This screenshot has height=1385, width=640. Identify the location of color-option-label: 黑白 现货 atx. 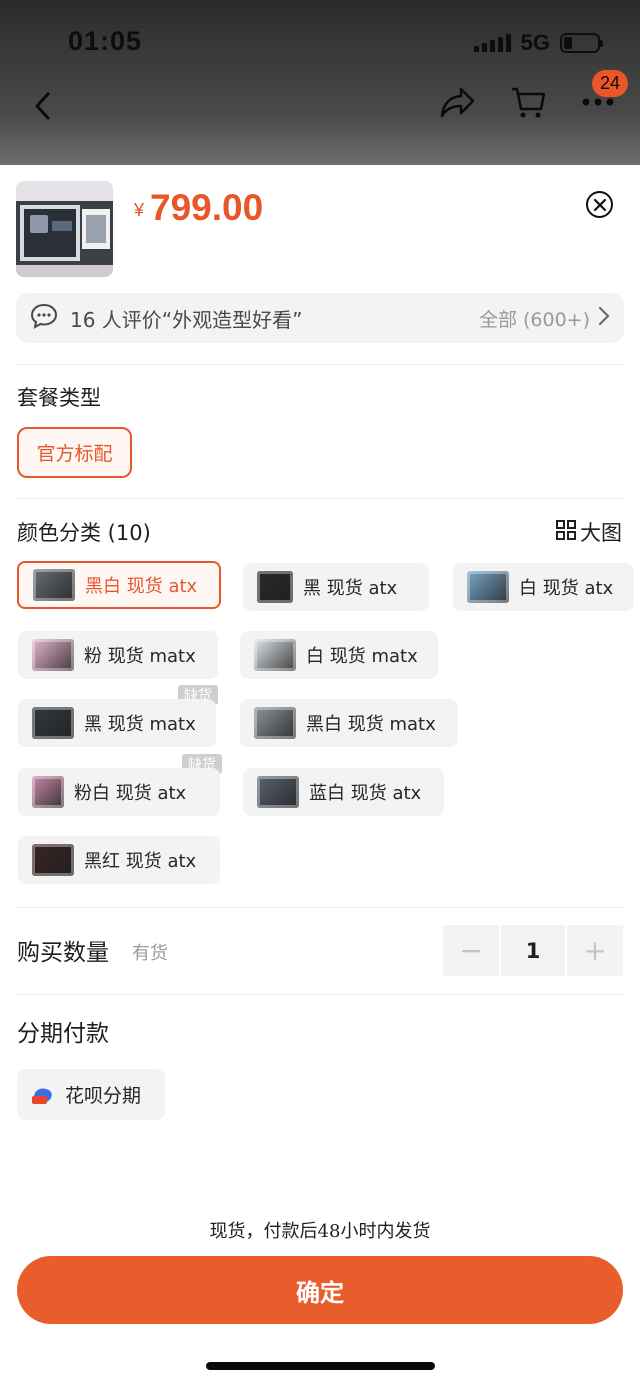
(141, 586).